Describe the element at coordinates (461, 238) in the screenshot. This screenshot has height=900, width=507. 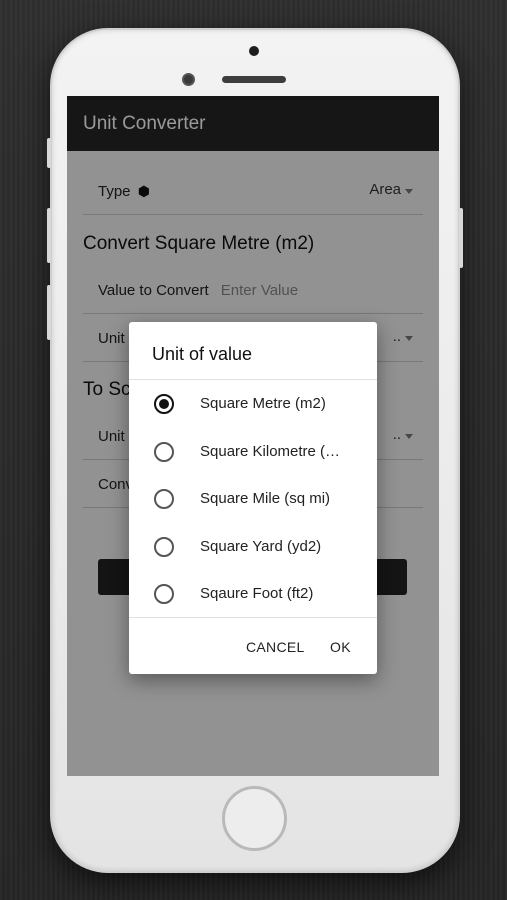
I see `power-button` at that location.